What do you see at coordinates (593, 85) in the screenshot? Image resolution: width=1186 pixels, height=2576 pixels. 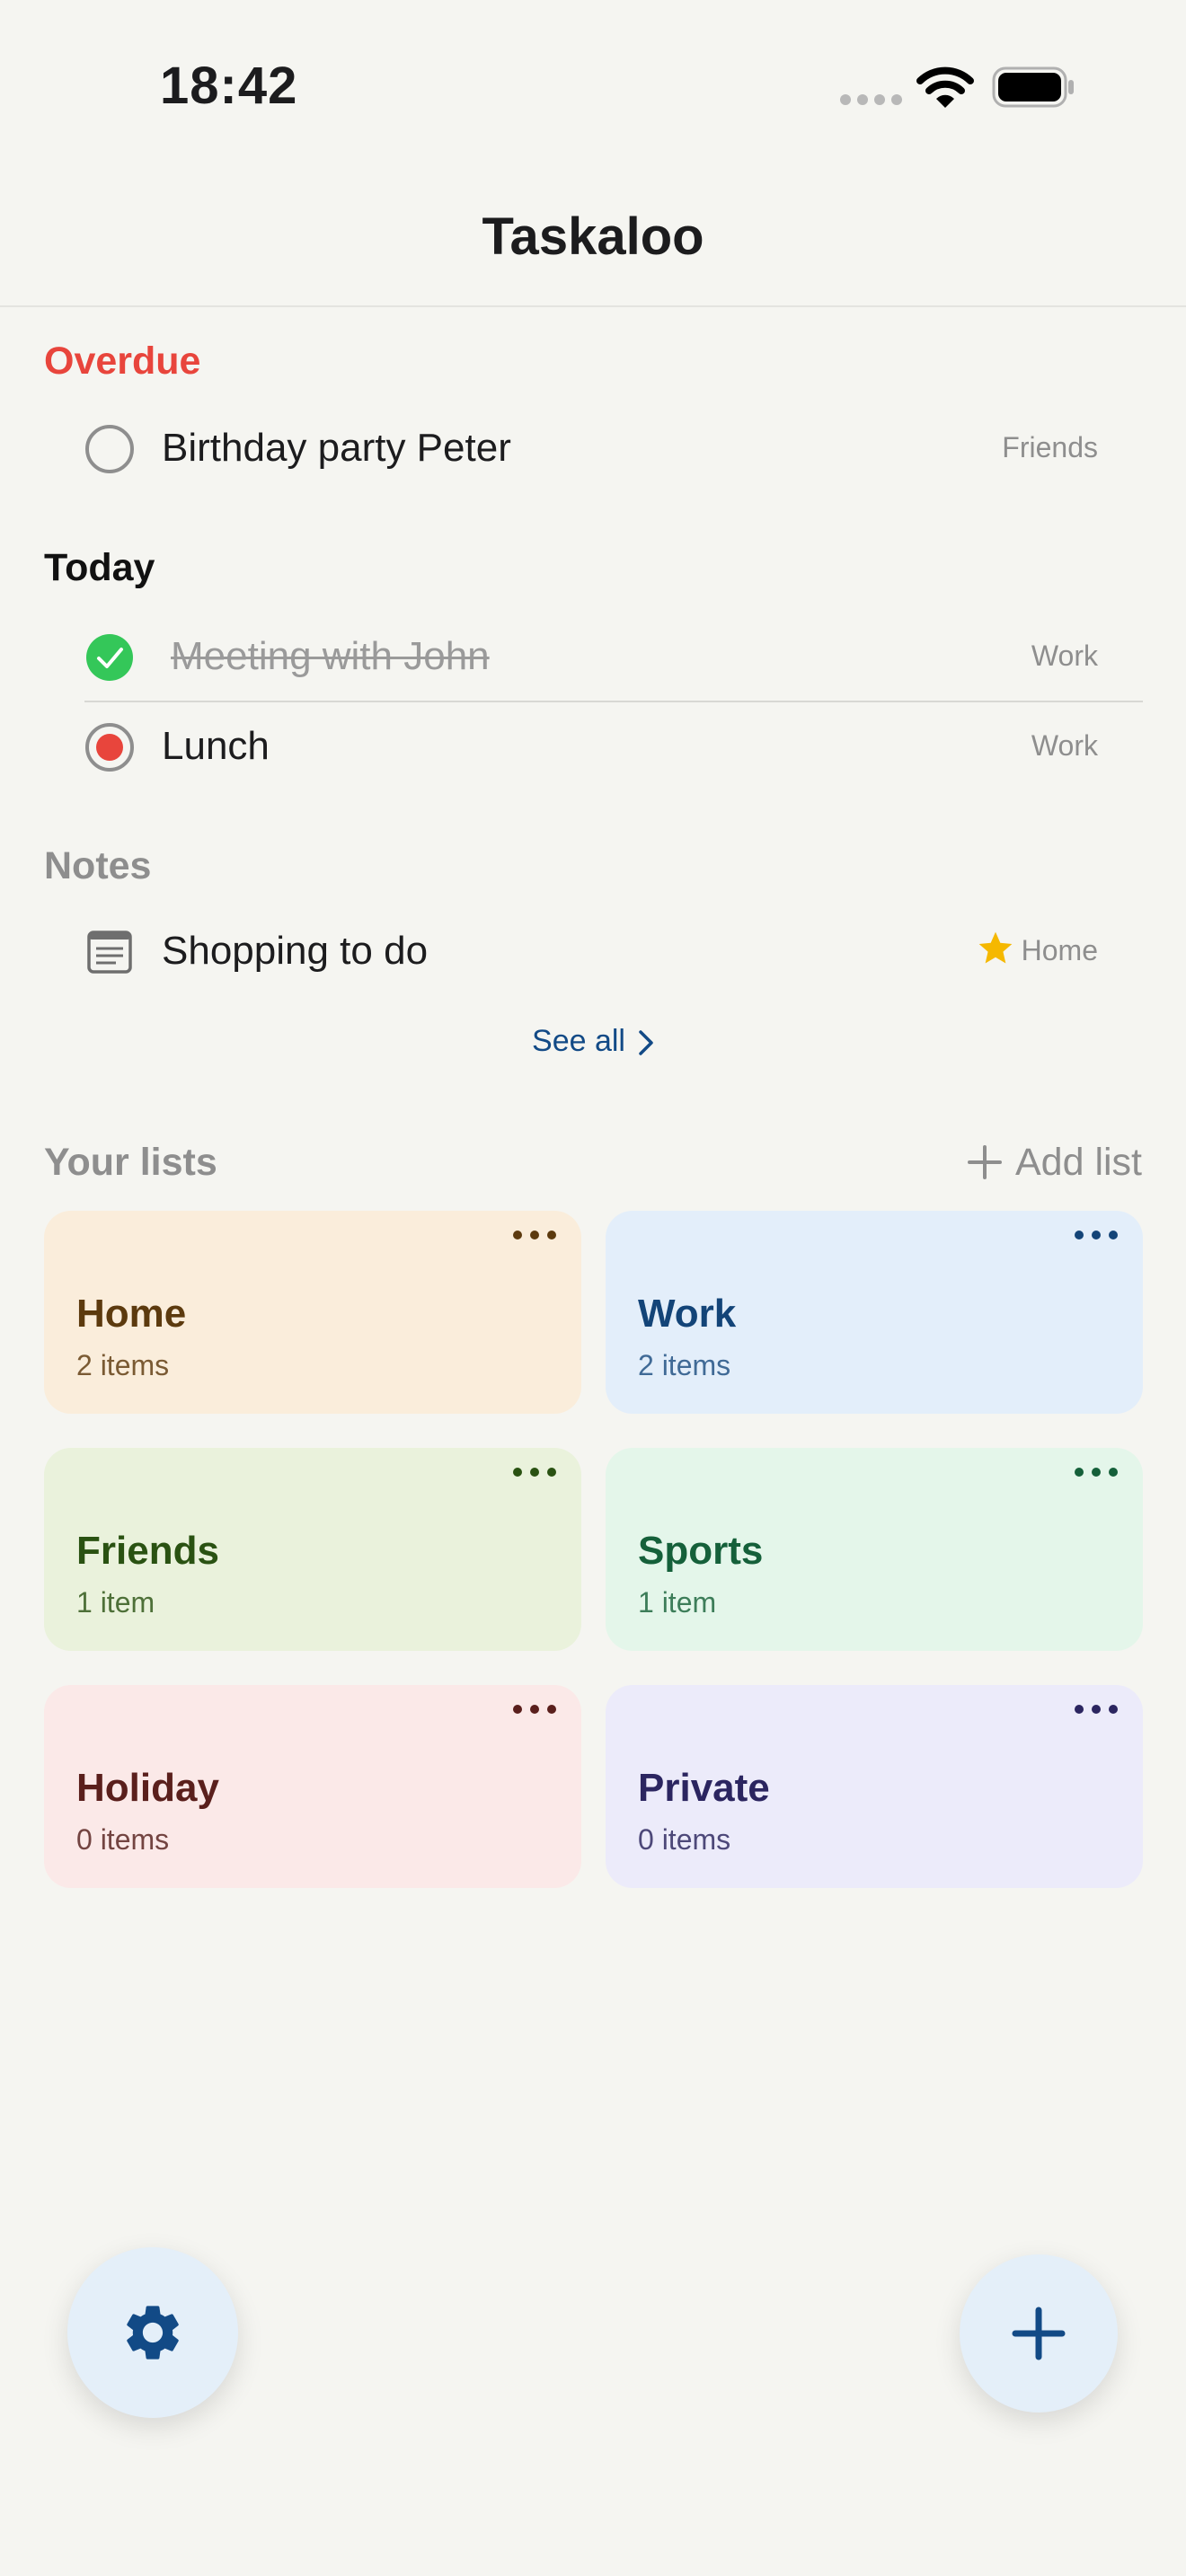 I see `status-bar: 18:42` at bounding box center [593, 85].